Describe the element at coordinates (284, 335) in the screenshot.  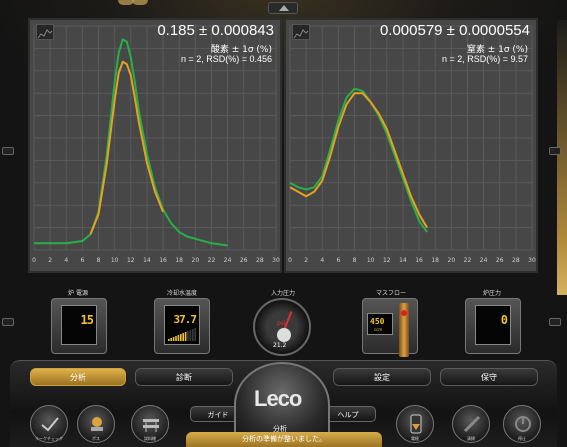
I see `dial-hub` at that location.